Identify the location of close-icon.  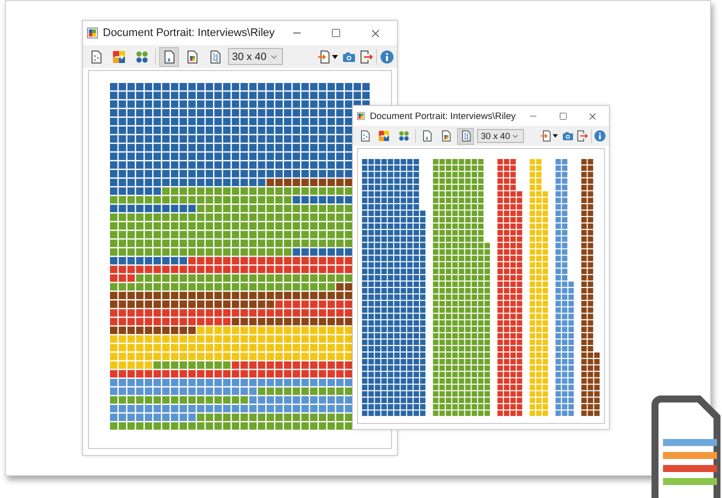
(592, 116).